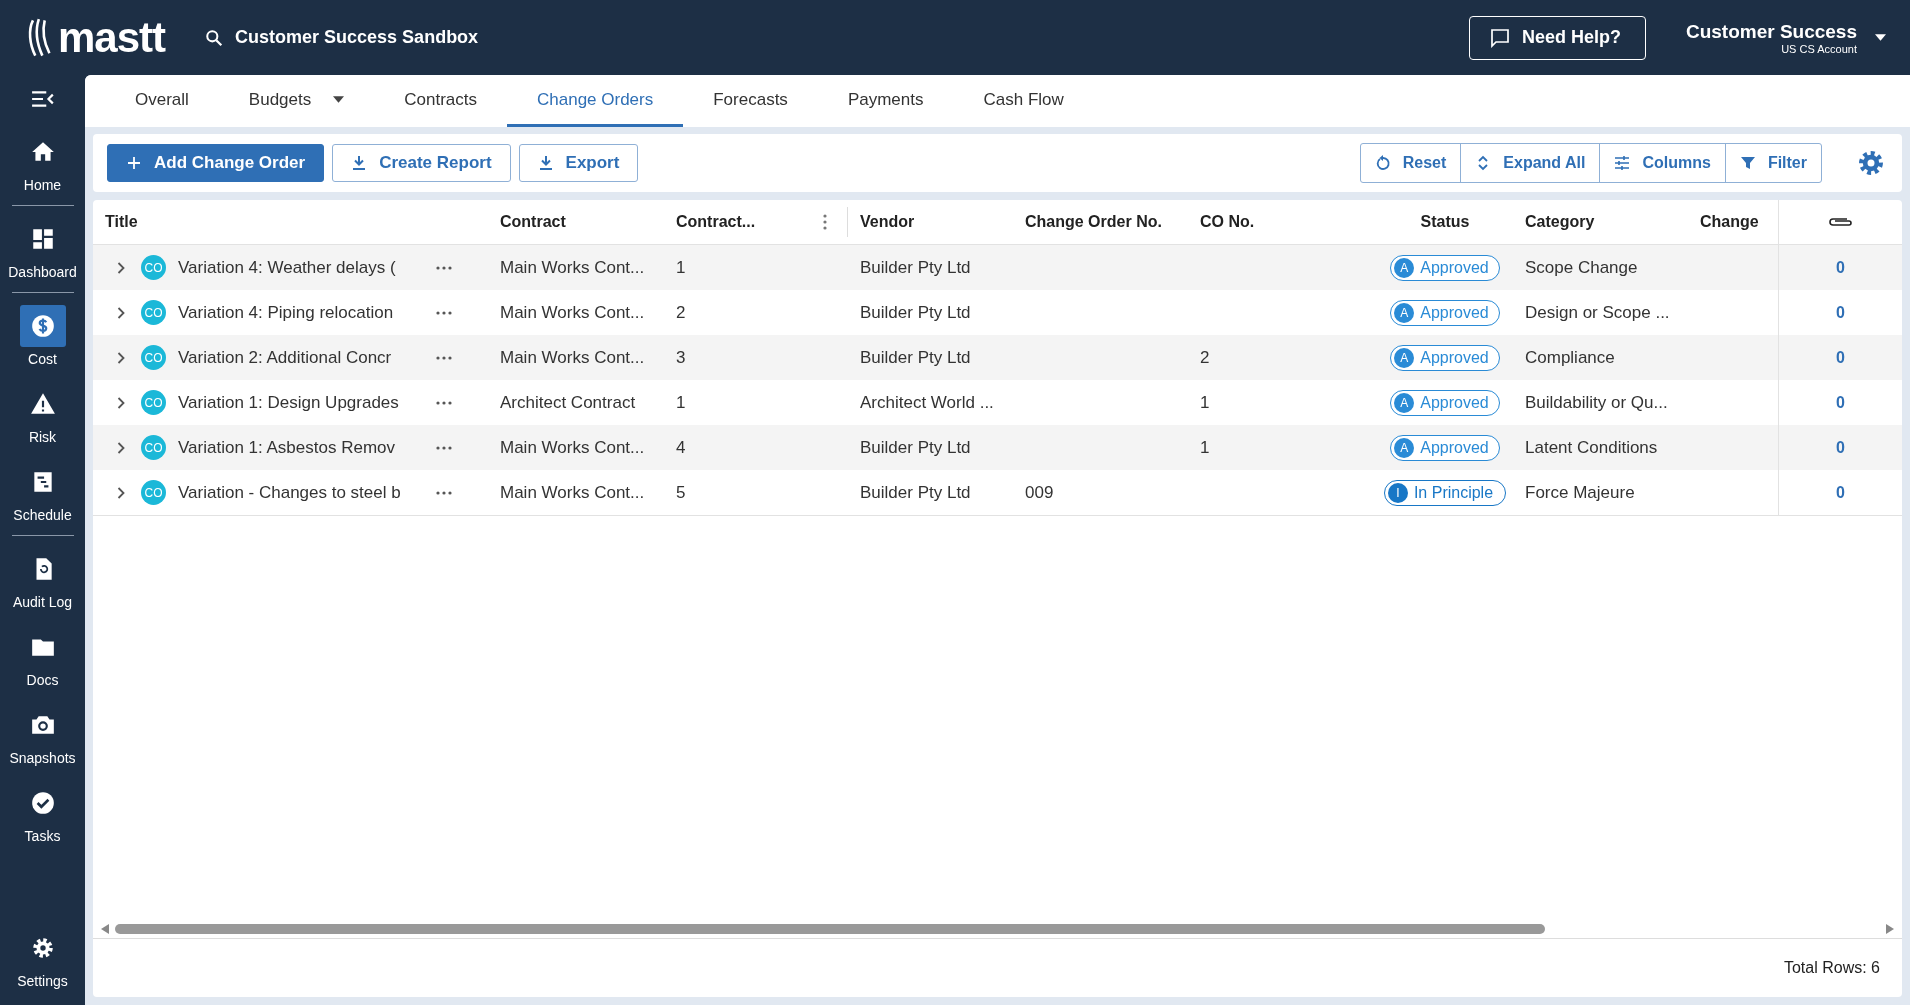  What do you see at coordinates (42, 735) in the screenshot?
I see `sidebar-item: Snapshots` at bounding box center [42, 735].